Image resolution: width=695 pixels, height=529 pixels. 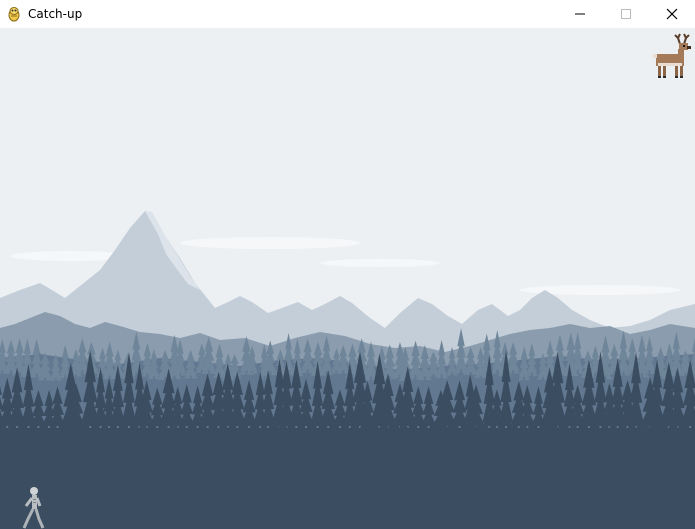 I want to click on minimize-icon, so click(x=580, y=14).